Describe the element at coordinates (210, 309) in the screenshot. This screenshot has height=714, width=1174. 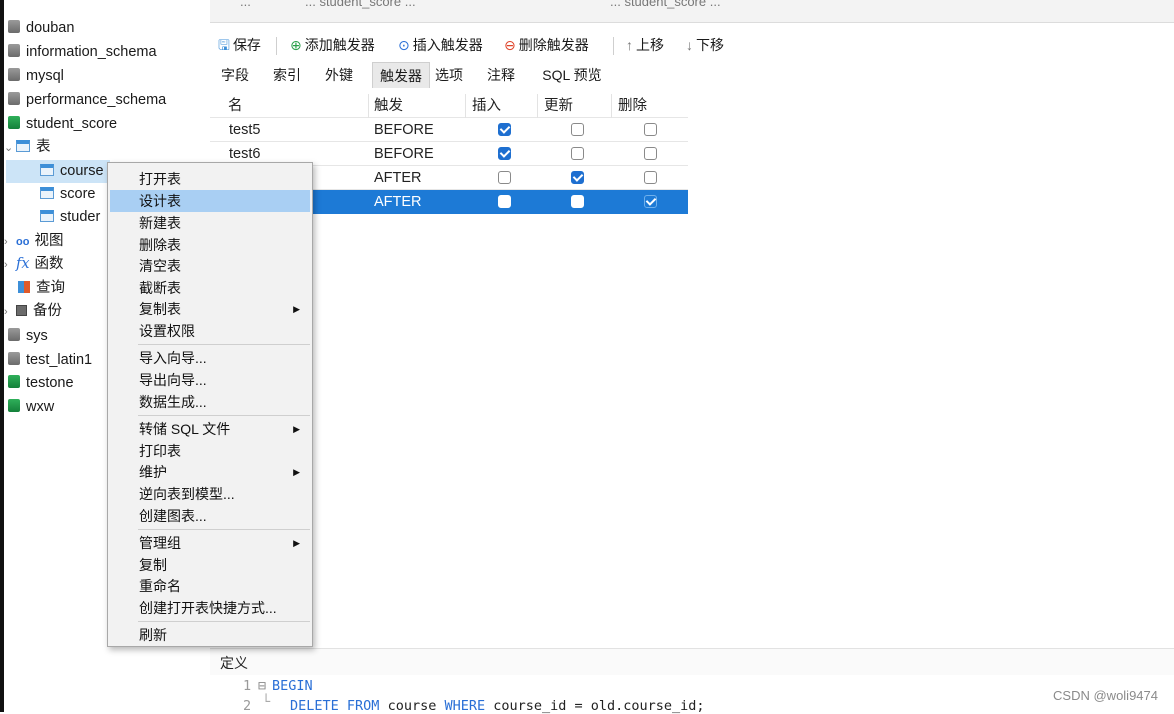
I see `menu-item-duplicate-table: 复制表 ▶` at that location.